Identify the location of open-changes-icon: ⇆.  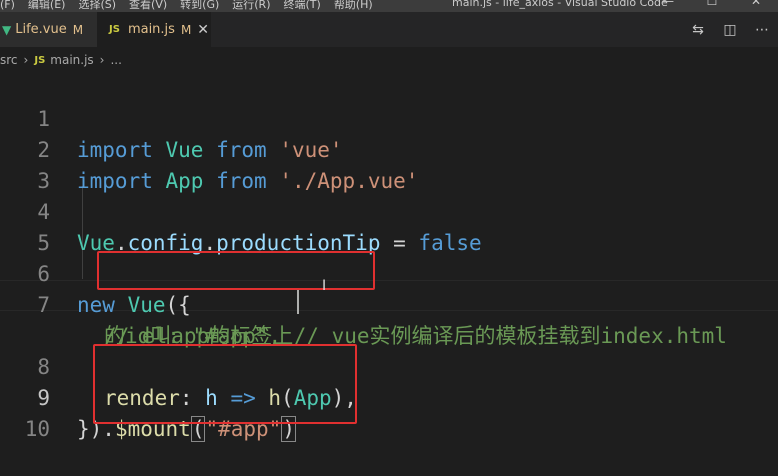
(698, 30).